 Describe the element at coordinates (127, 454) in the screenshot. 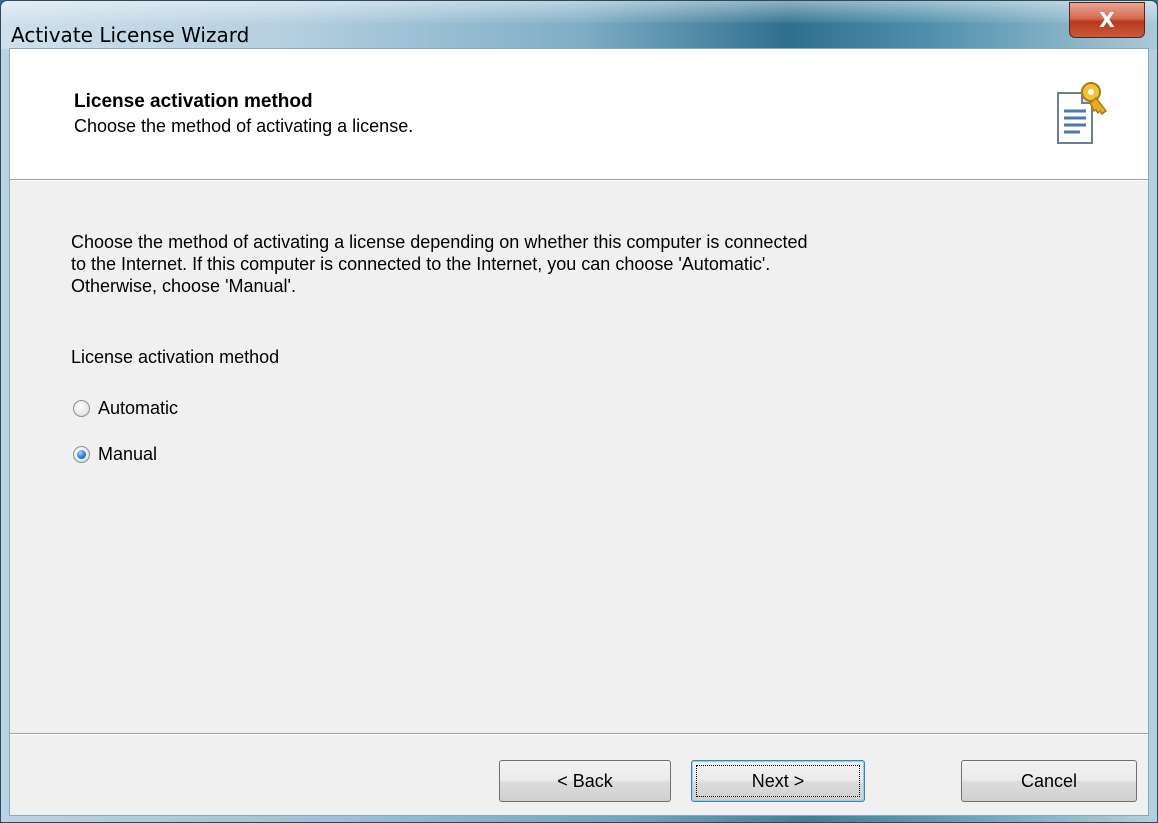

I see `radio-manual-label: Manual` at that location.